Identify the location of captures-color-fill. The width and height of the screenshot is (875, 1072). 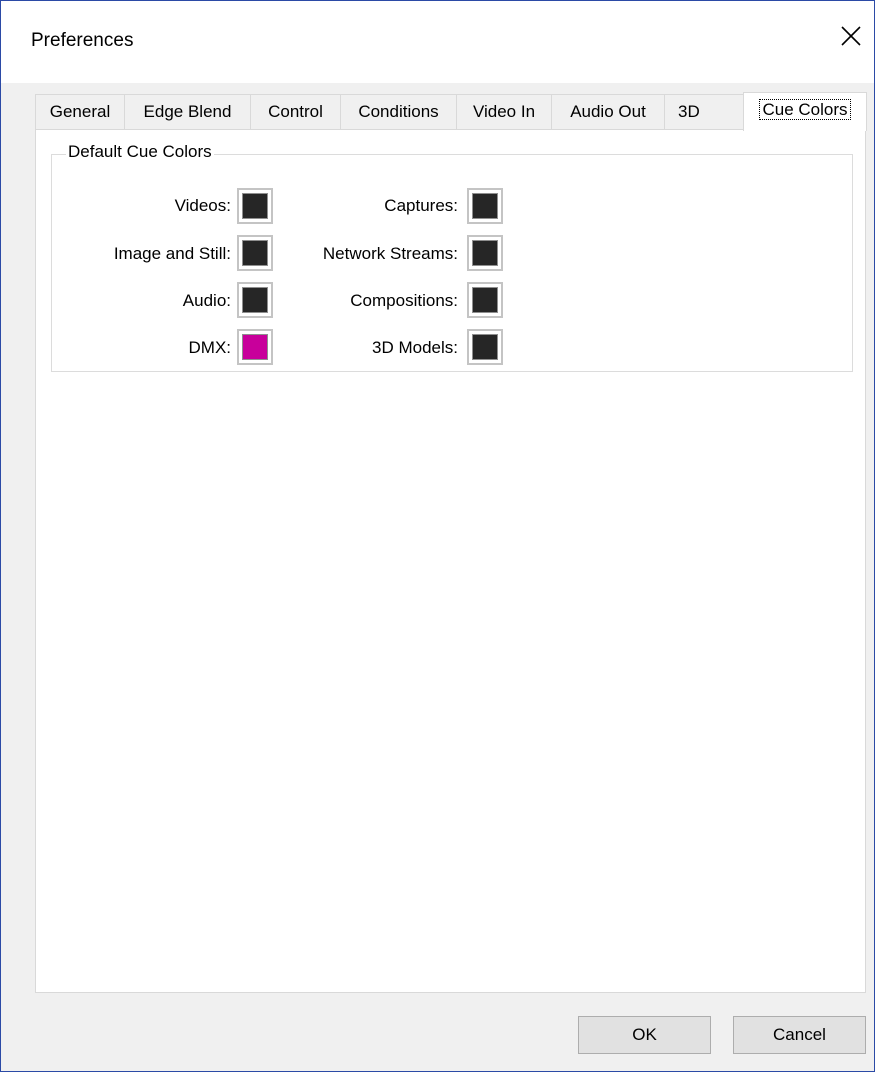
(485, 206).